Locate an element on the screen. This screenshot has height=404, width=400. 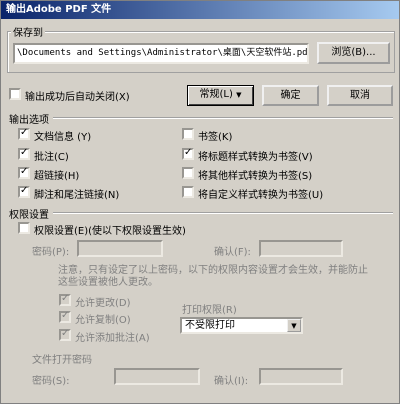
general-button: 常规(L) ▼ is located at coordinates (220, 95).